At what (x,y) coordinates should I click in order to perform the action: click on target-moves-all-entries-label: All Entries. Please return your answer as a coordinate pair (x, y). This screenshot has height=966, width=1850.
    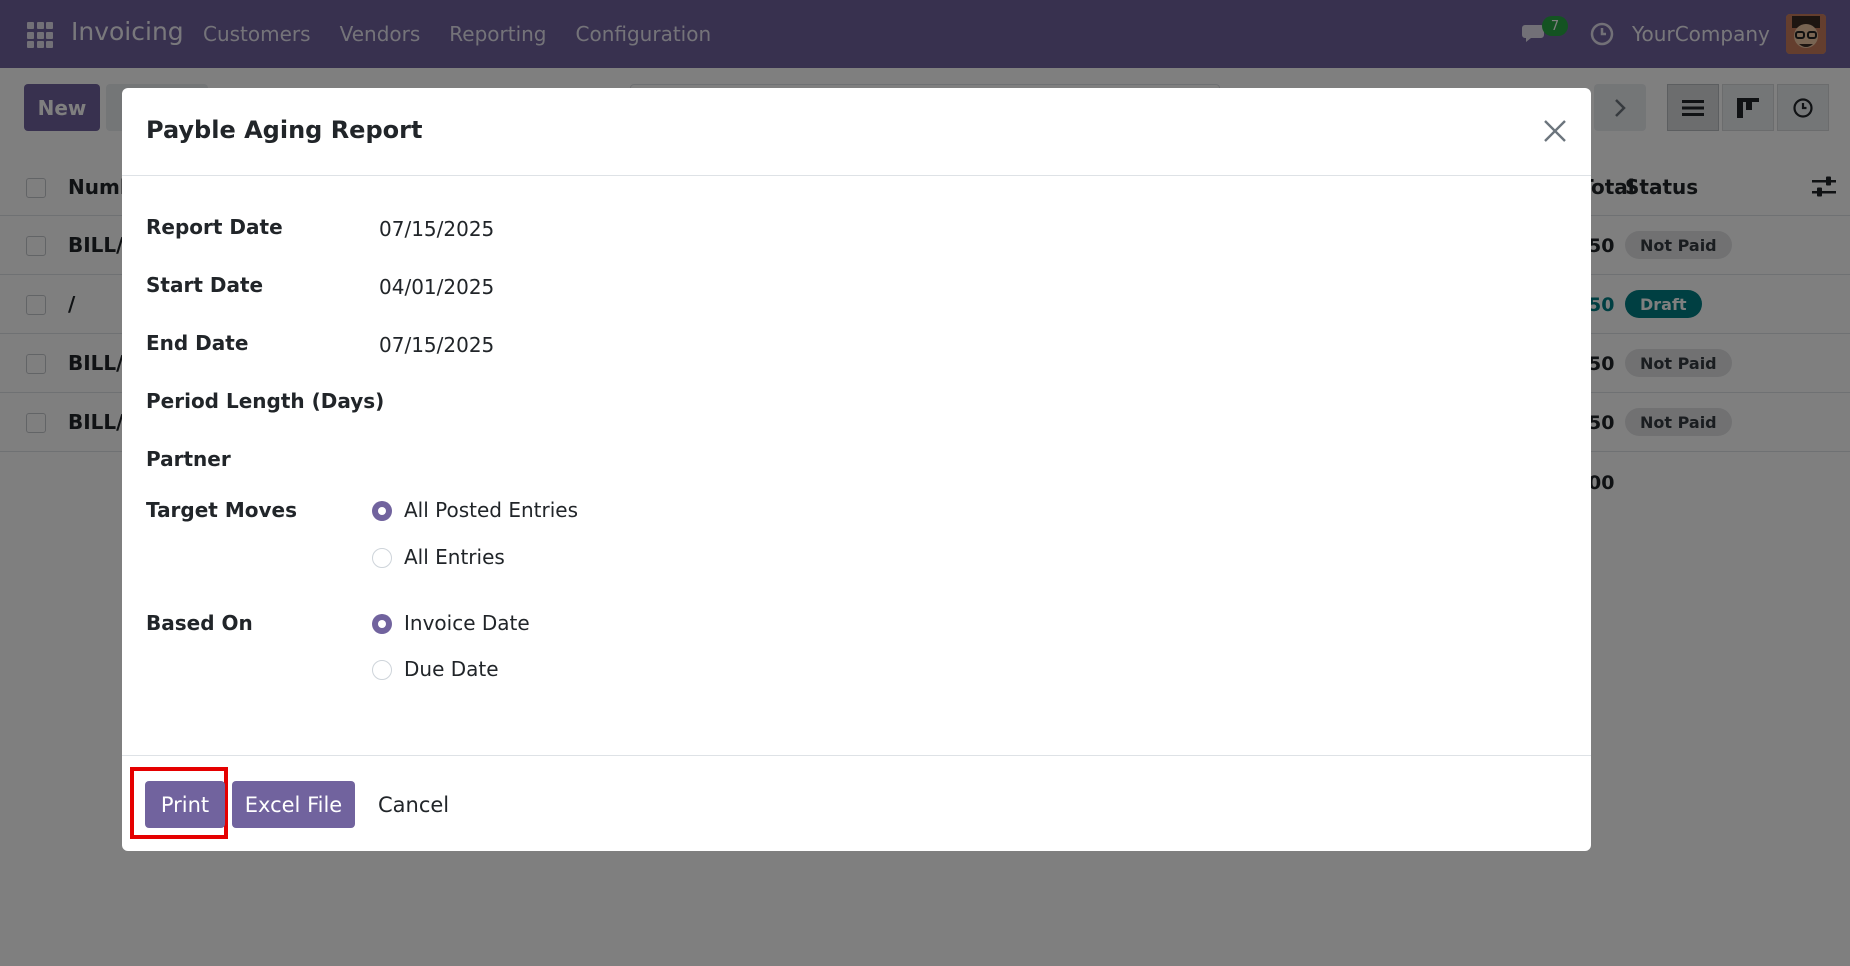
    Looking at the image, I should click on (454, 557).